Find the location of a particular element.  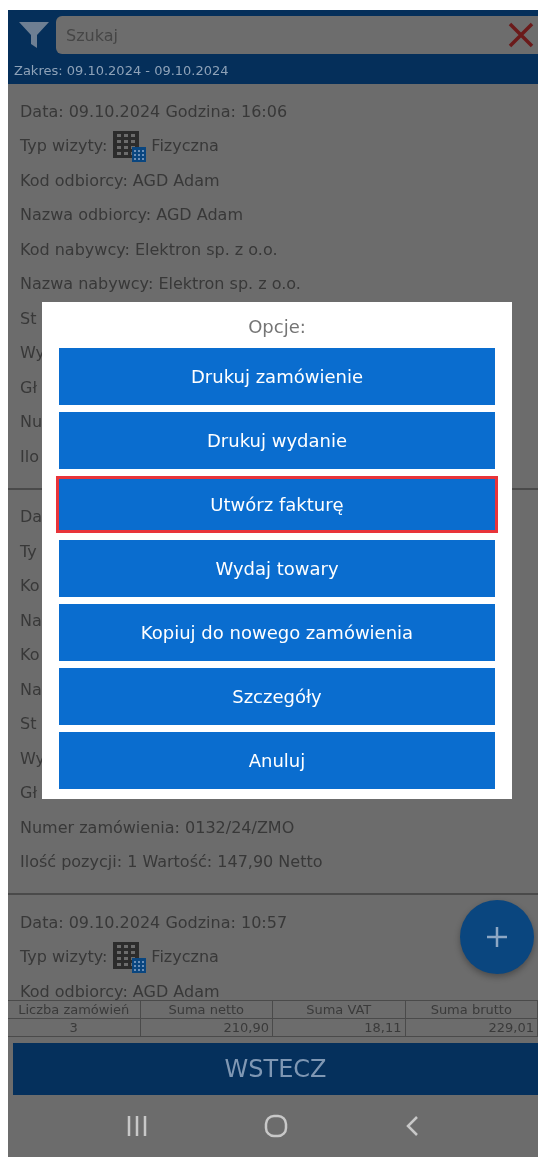

back-button: WSTECZ is located at coordinates (275, 1069).